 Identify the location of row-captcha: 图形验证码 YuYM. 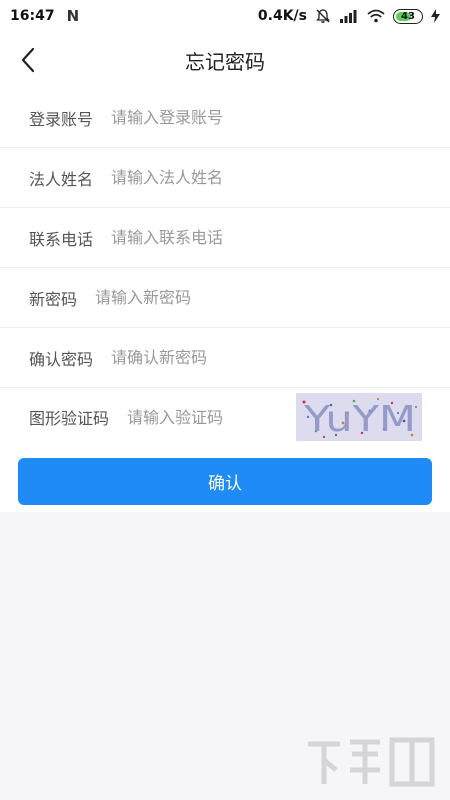
(225, 417).